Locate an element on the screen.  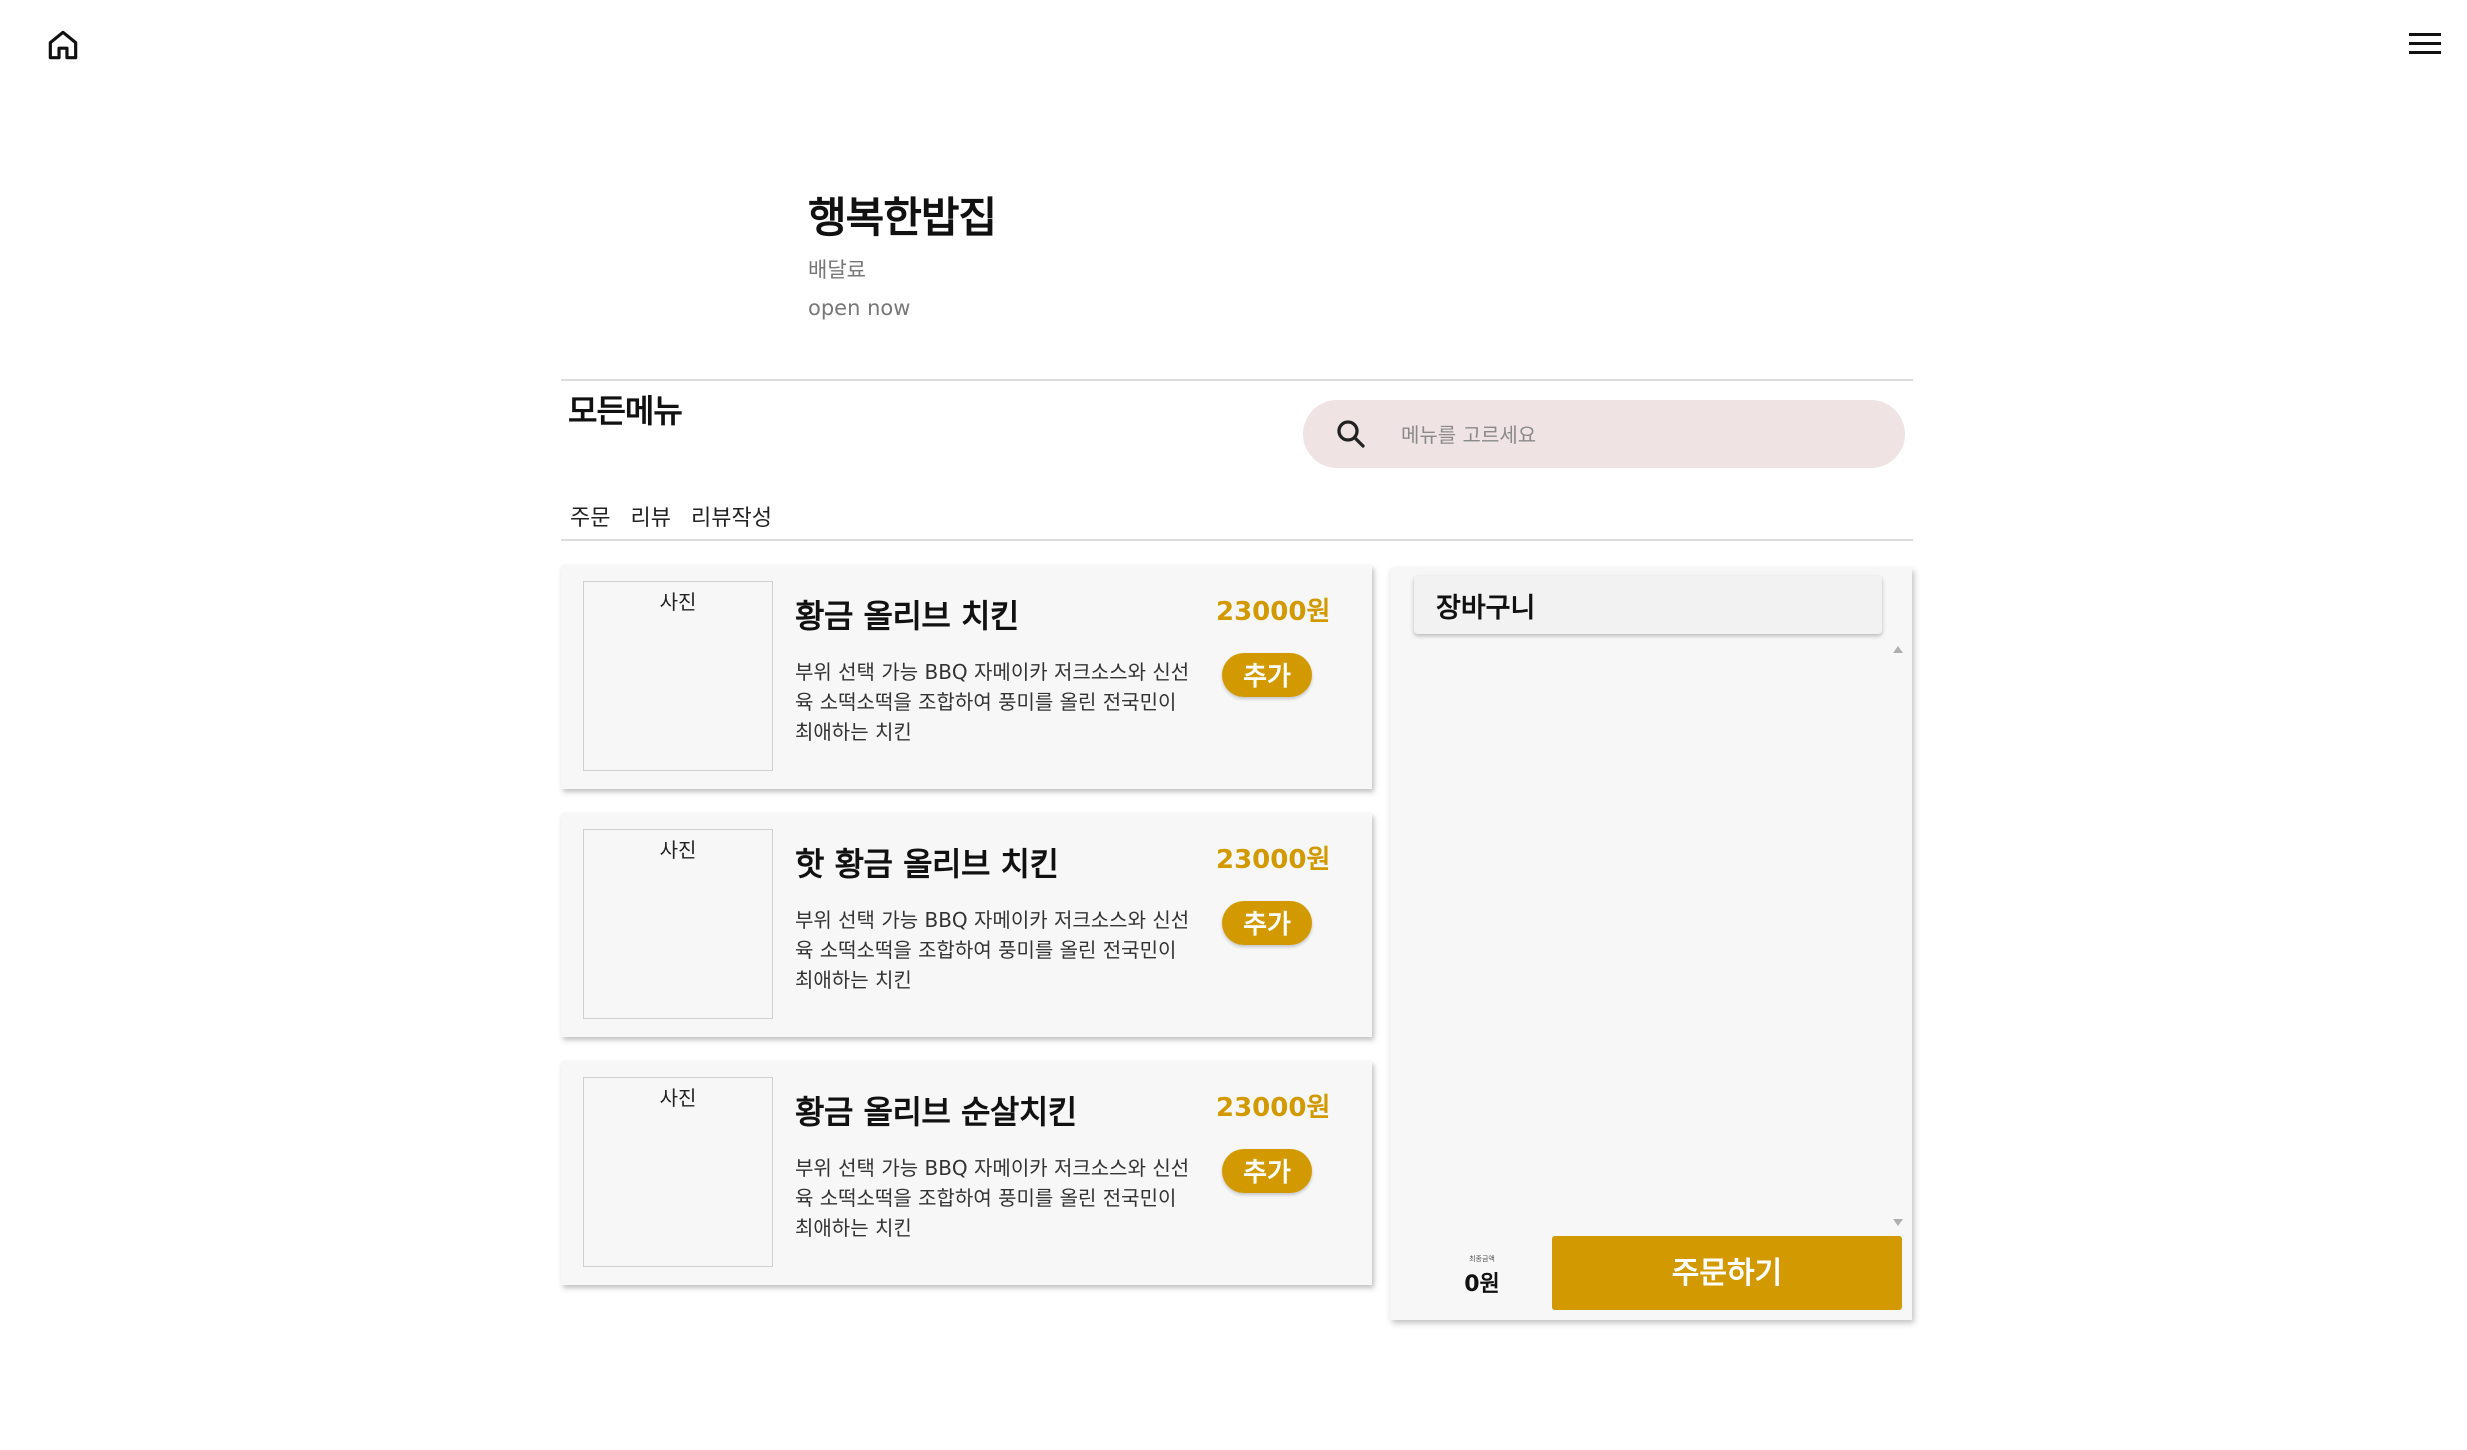
scroll-down-arrow-icon is located at coordinates (1898, 1222).